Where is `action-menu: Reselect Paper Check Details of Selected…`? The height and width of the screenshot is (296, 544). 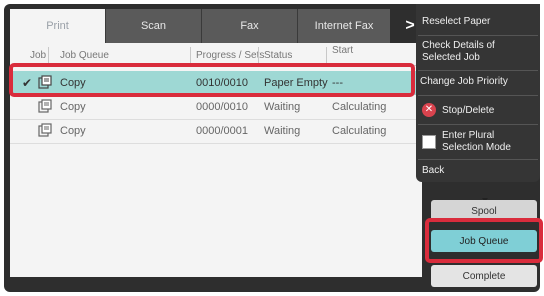 action-menu: Reselect Paper Check Details of Selected… is located at coordinates (478, 93).